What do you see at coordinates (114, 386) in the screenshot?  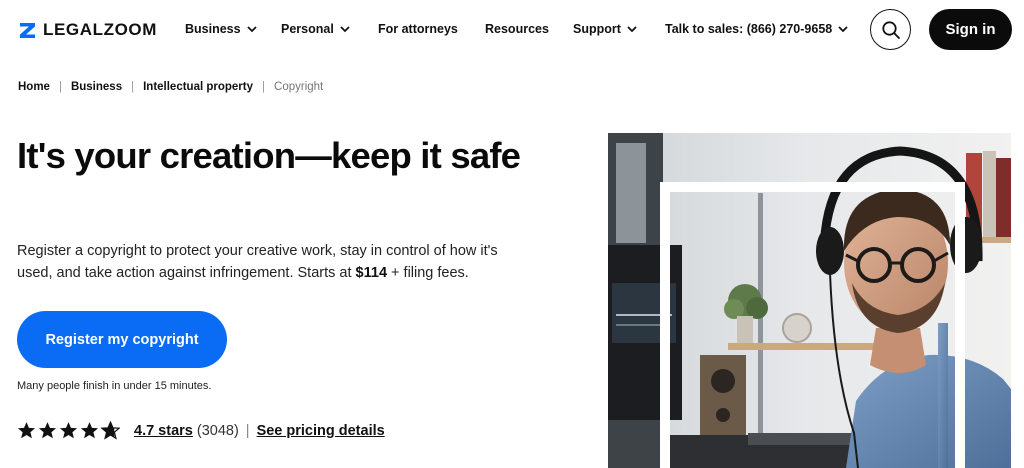 I see `finish-time-note: Many people finish in under 15 minutes.` at bounding box center [114, 386].